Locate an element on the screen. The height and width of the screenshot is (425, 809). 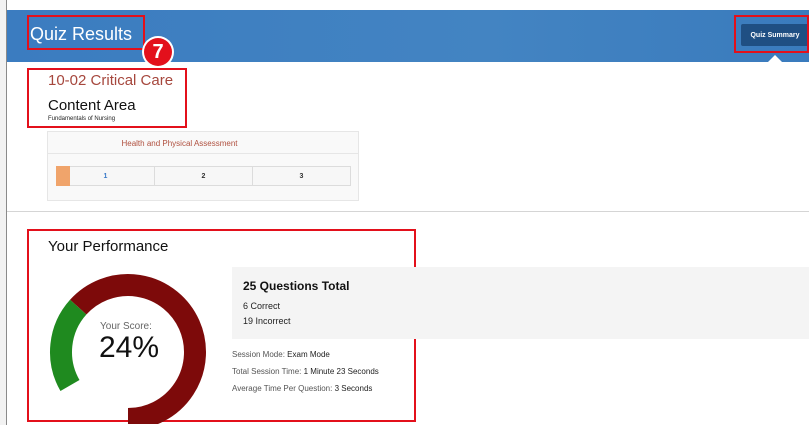
content-area-card-divider is located at coordinates (203, 153).